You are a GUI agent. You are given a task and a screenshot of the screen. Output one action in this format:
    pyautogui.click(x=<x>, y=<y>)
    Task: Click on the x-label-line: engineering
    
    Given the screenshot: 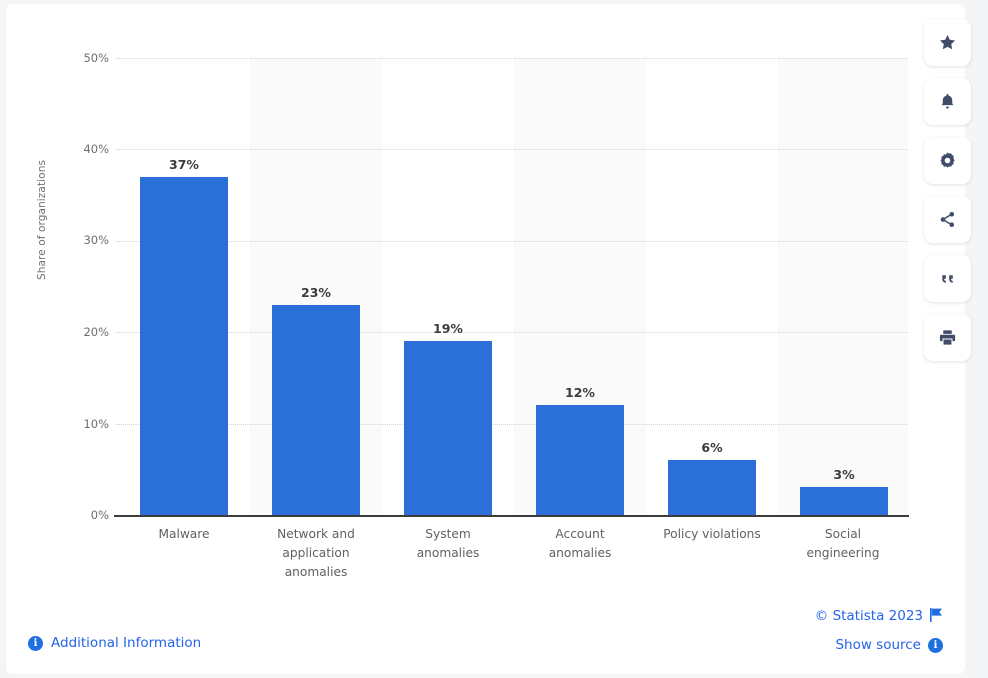 What is the action you would take?
    pyautogui.click(x=843, y=552)
    